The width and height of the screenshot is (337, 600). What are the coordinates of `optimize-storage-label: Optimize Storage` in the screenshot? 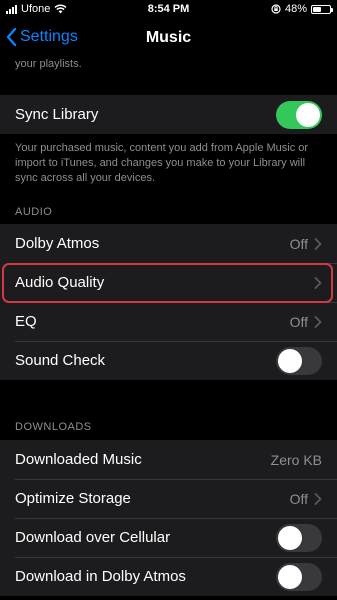 It's located at (73, 498).